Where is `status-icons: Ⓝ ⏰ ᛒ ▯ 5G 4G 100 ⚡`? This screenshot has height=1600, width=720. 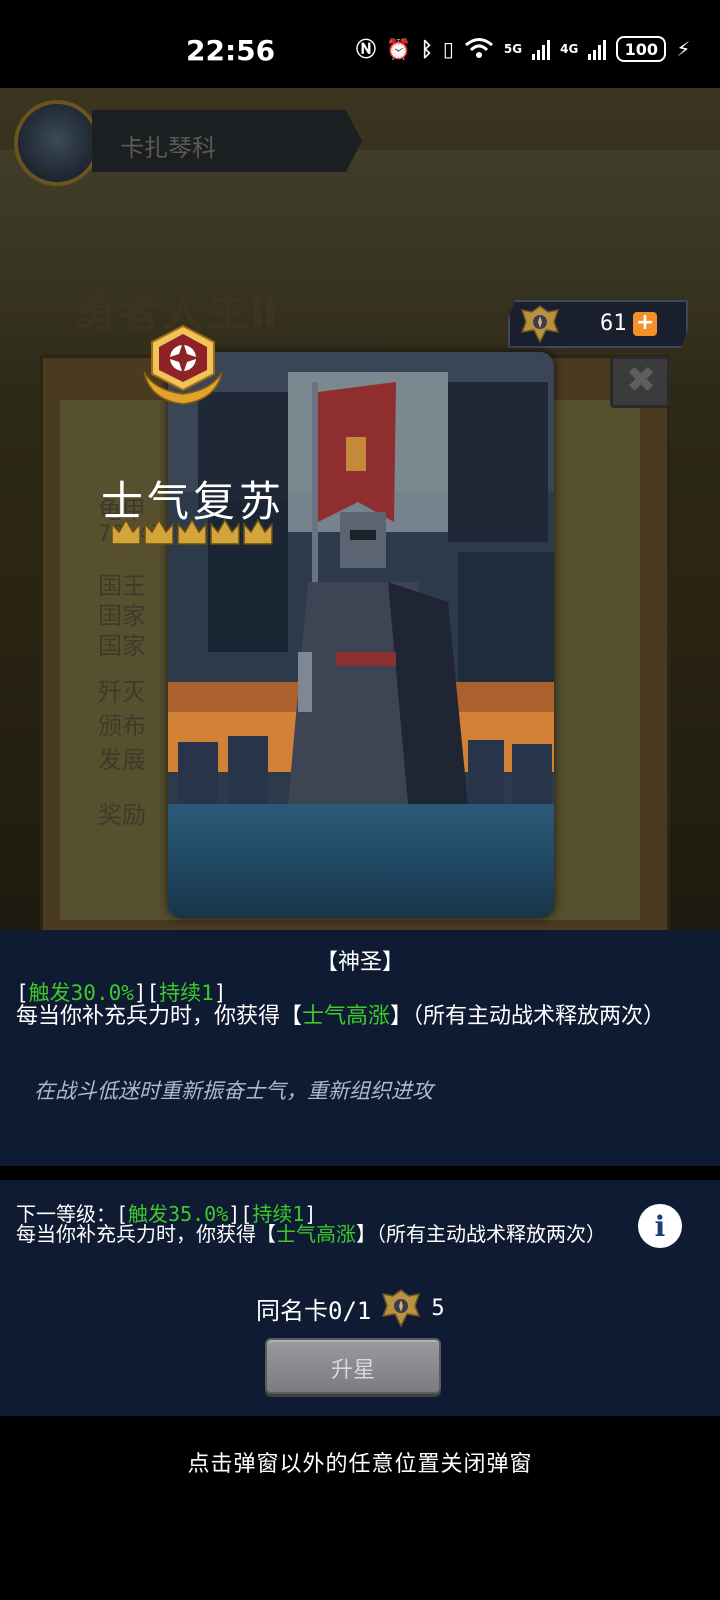 status-icons: Ⓝ ⏰ ᛒ ▯ 5G 4G 100 ⚡ is located at coordinates (523, 49).